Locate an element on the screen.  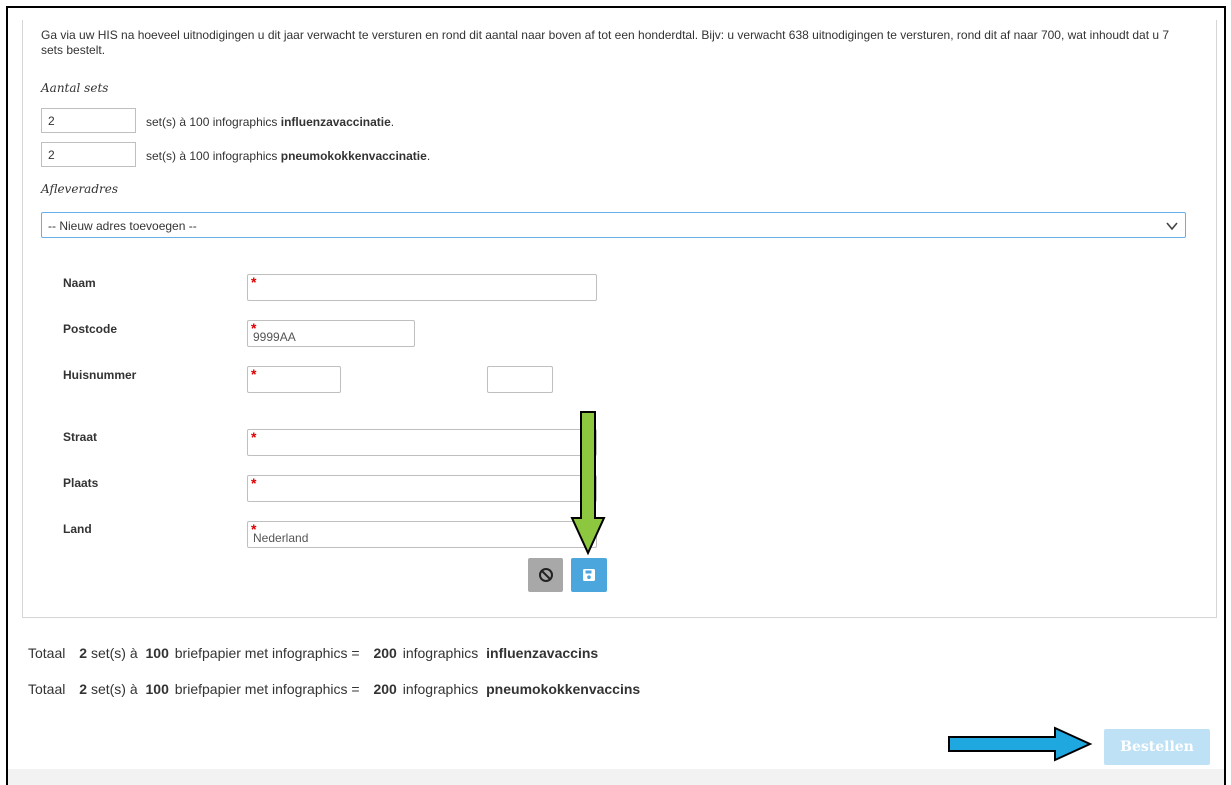
influenza-product: influenzavaccinatie is located at coordinates (335, 122).